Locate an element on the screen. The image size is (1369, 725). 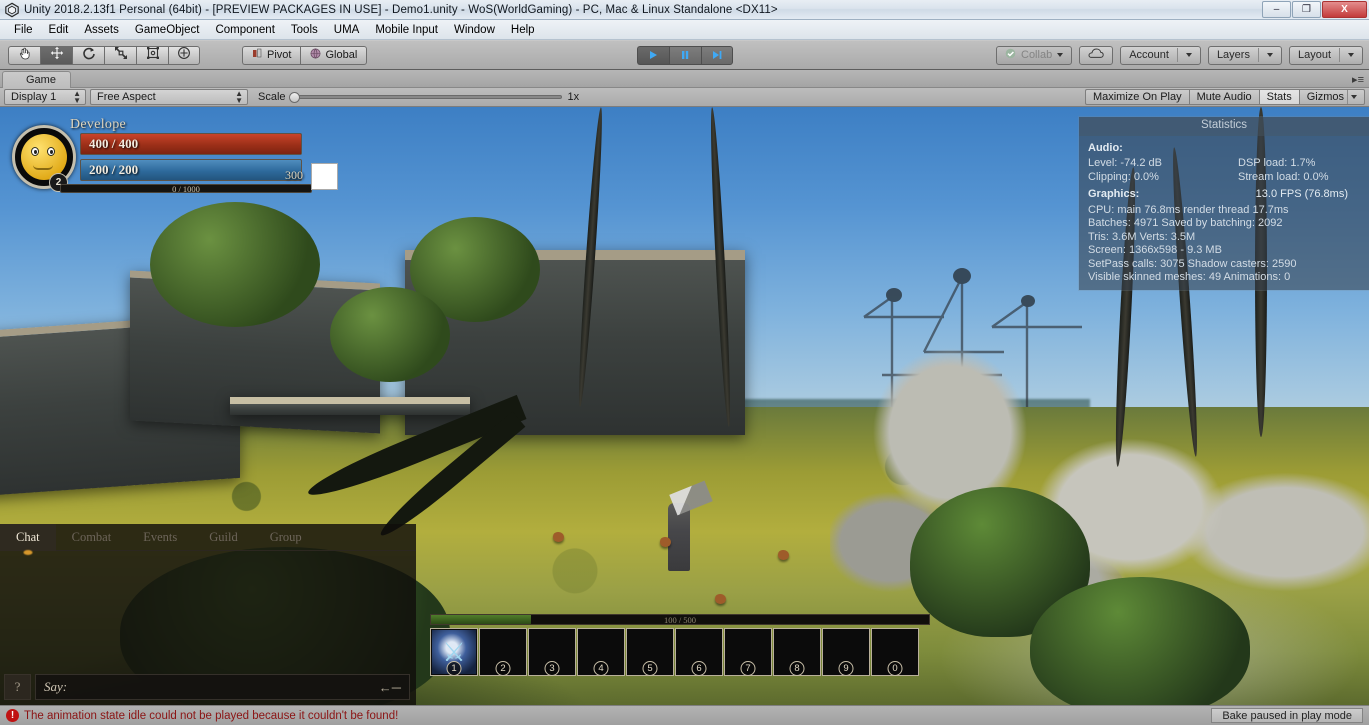
chat-tab-events: Events is located at coordinates (160, 537).